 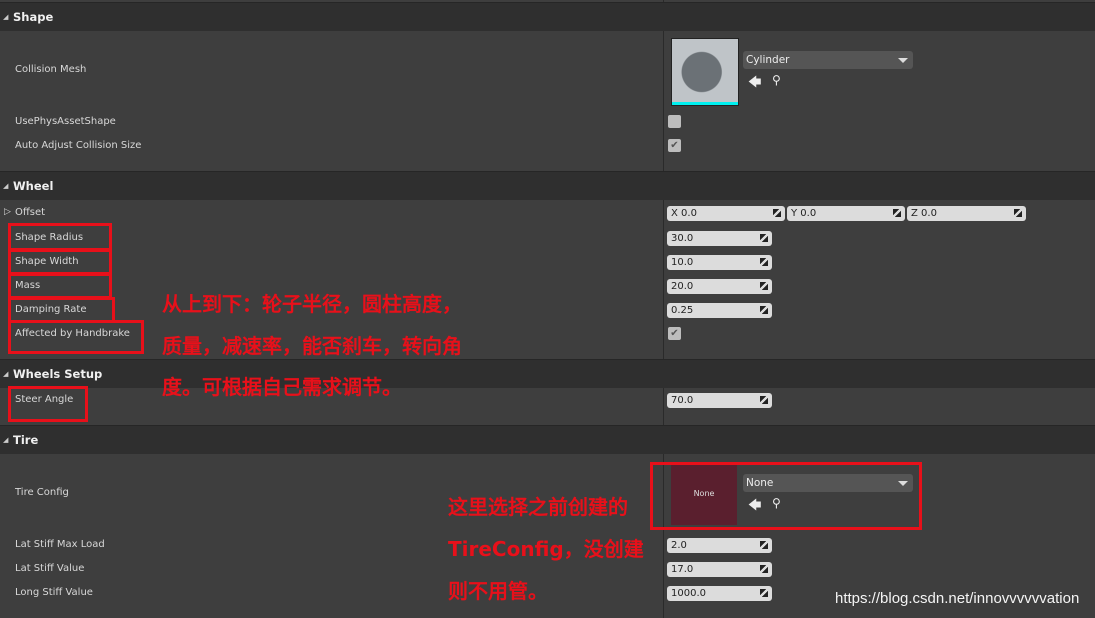 What do you see at coordinates (78, 145) in the screenshot?
I see `label-auto-adjust: Auto Adjust Collision Size` at bounding box center [78, 145].